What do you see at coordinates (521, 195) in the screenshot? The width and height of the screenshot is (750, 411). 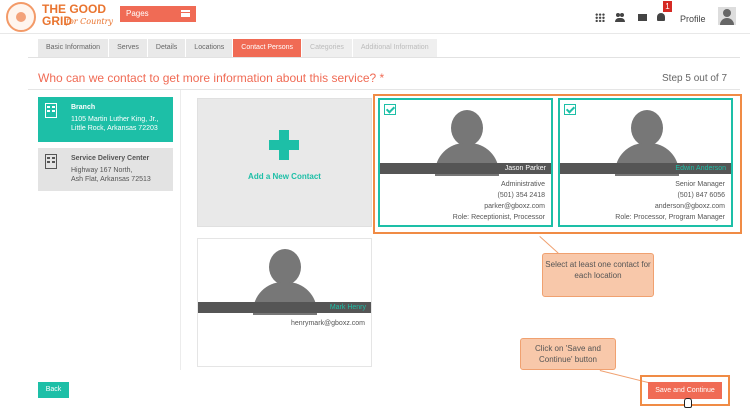 I see `contact-phone: (501) 354 2418` at bounding box center [521, 195].